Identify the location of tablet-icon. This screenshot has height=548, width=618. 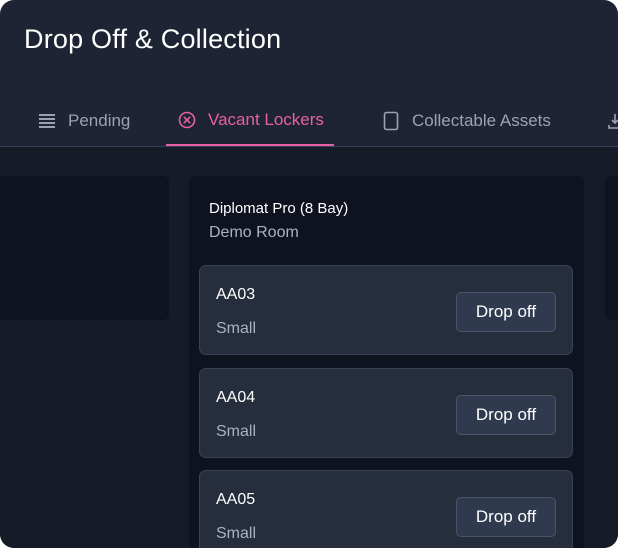
(391, 121).